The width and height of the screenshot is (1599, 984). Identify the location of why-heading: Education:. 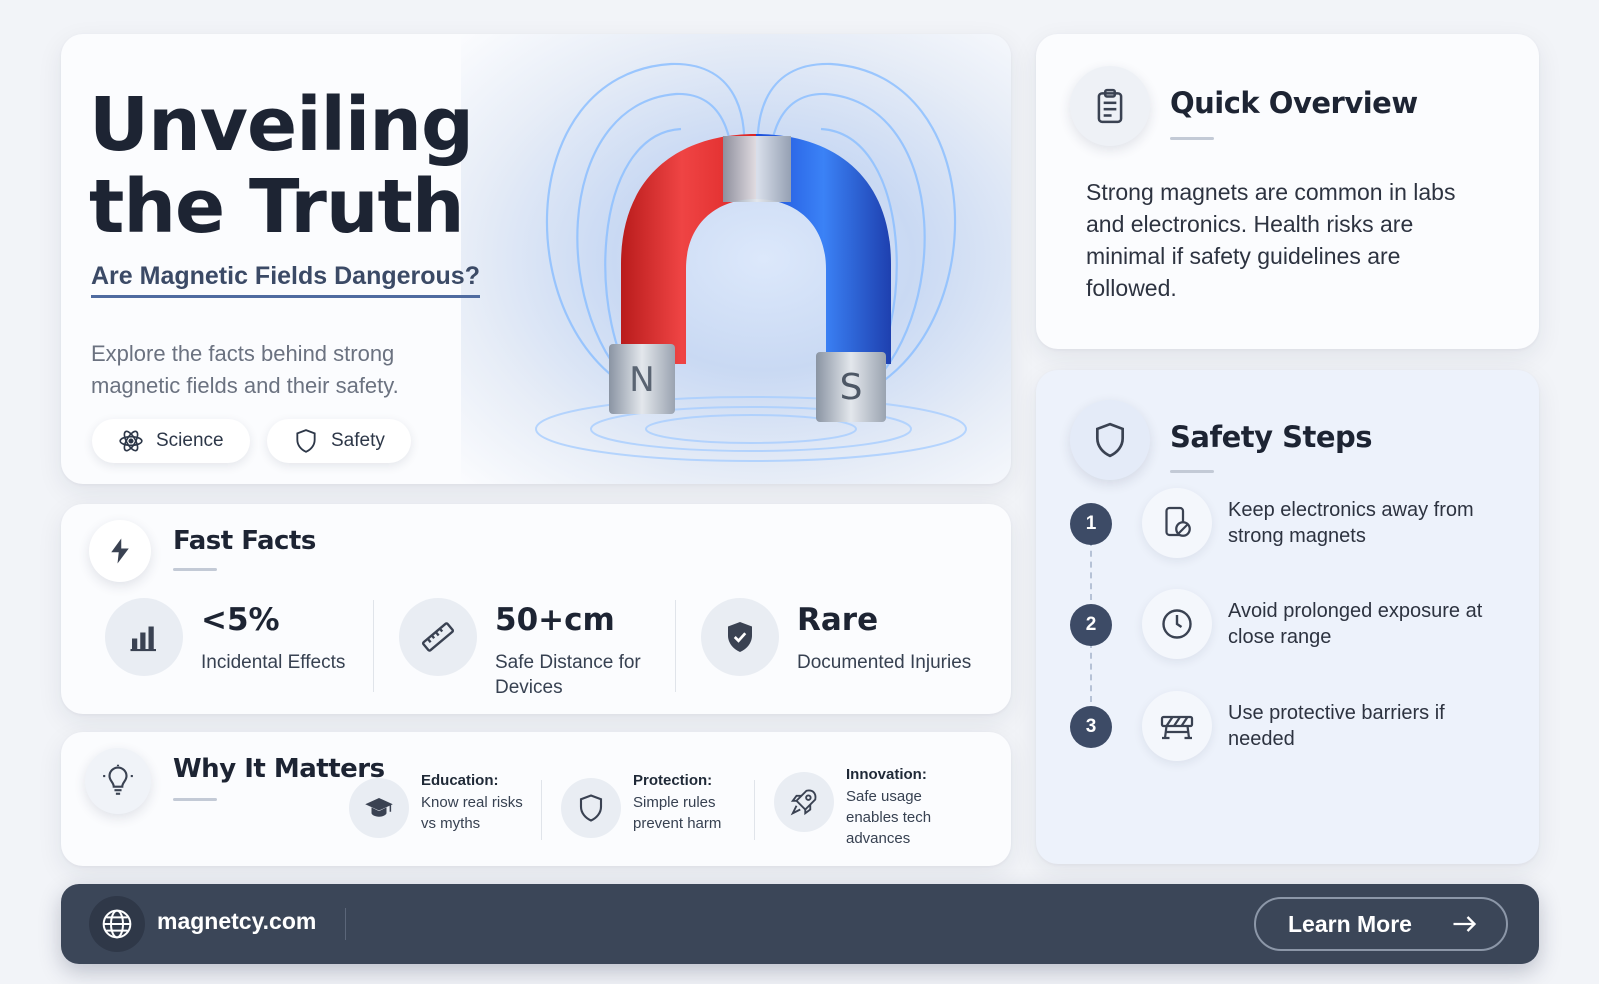
(460, 780).